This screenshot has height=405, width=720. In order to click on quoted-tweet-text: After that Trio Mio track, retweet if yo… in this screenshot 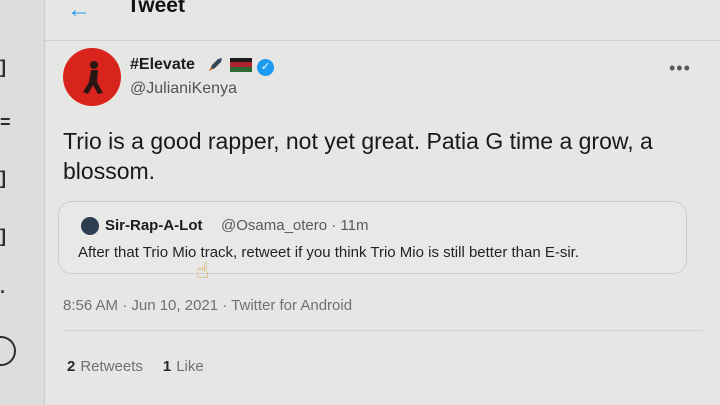, I will do `click(329, 252)`.